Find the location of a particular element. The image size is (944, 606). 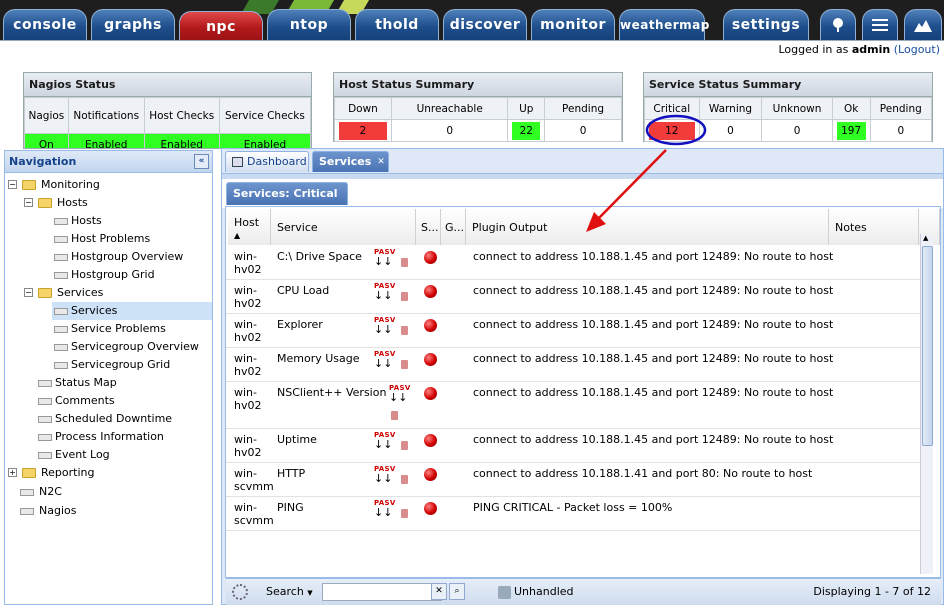

clear-search-icon: ✕ is located at coordinates (439, 591).